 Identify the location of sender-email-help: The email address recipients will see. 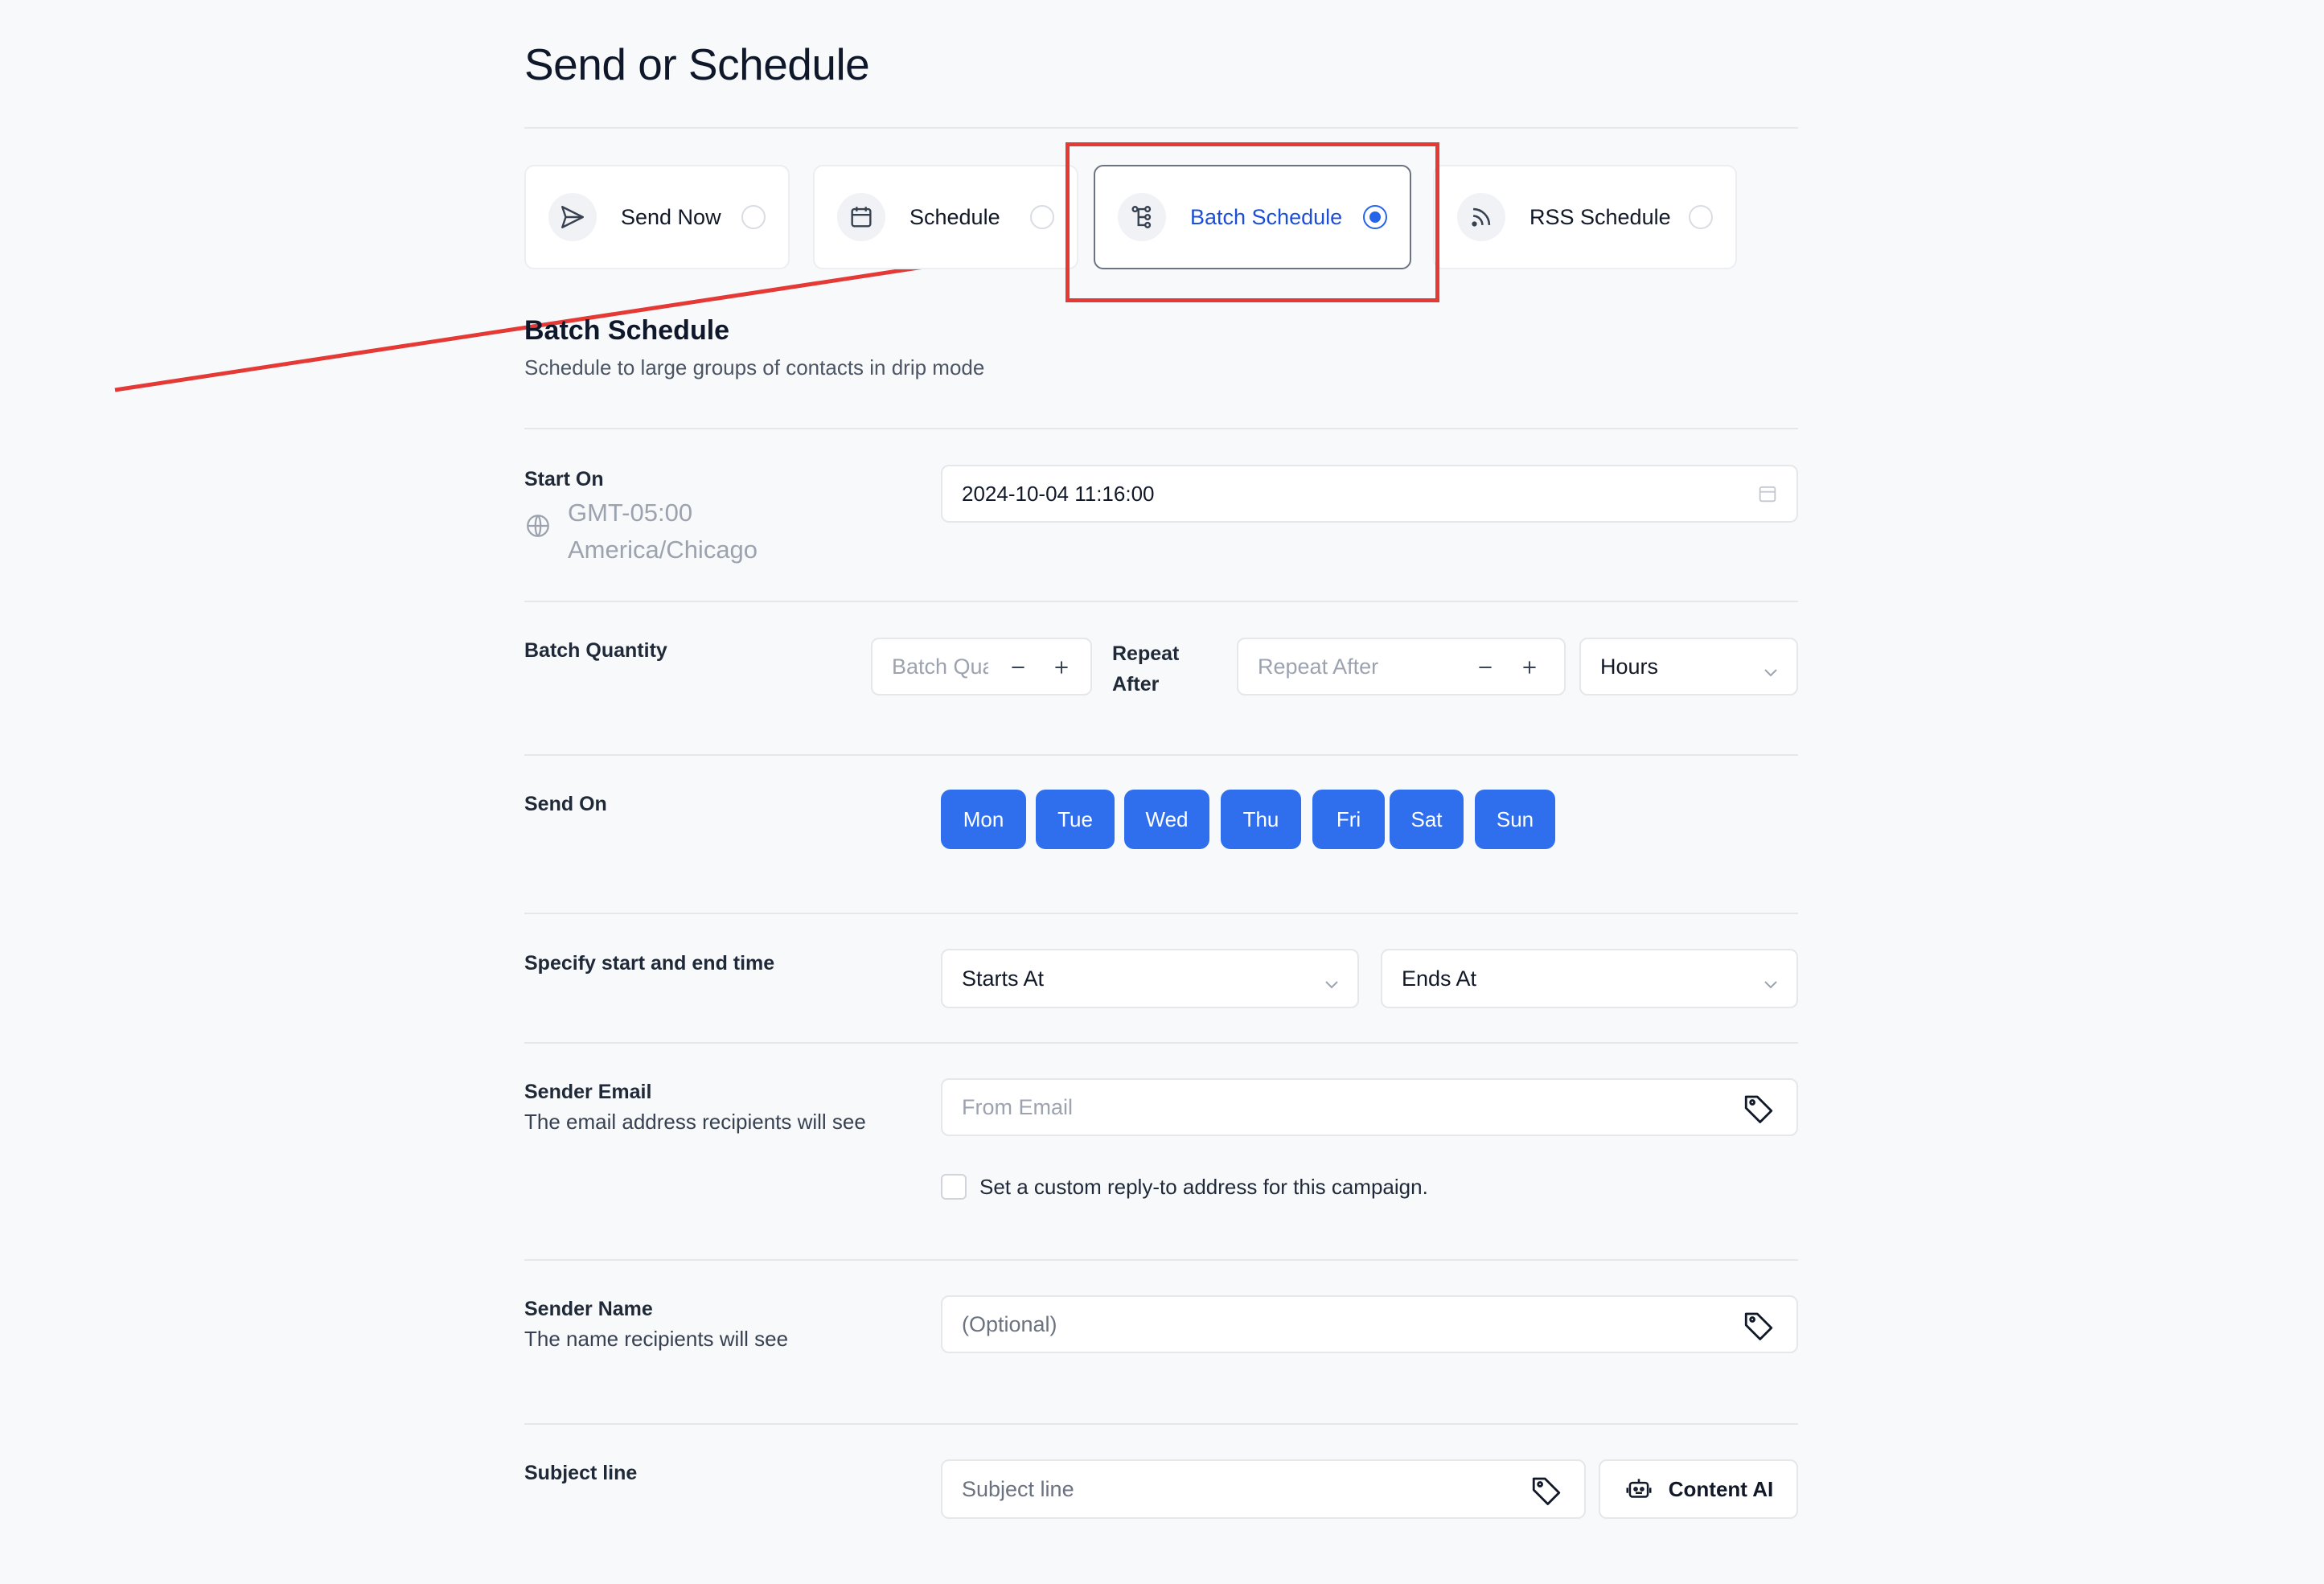
(695, 1122).